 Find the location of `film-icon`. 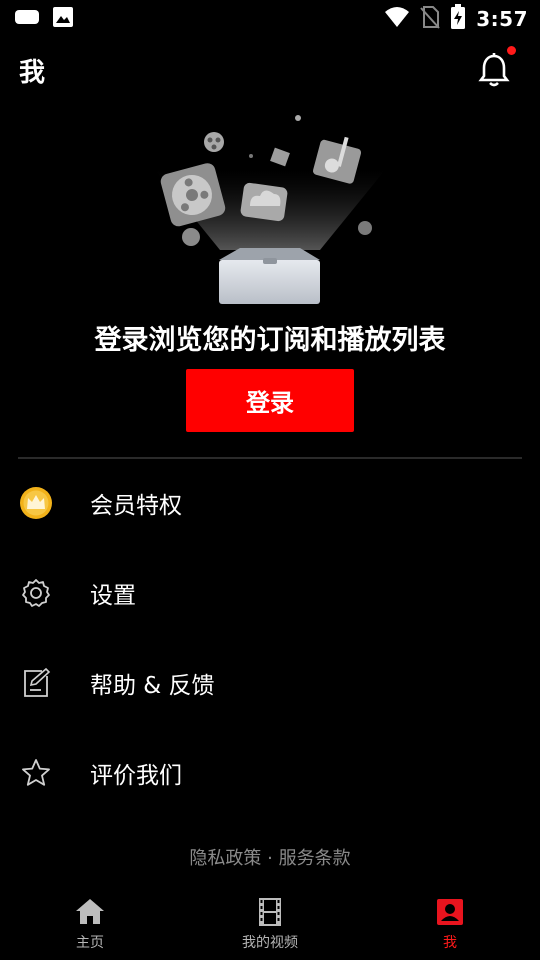

film-icon is located at coordinates (270, 912).